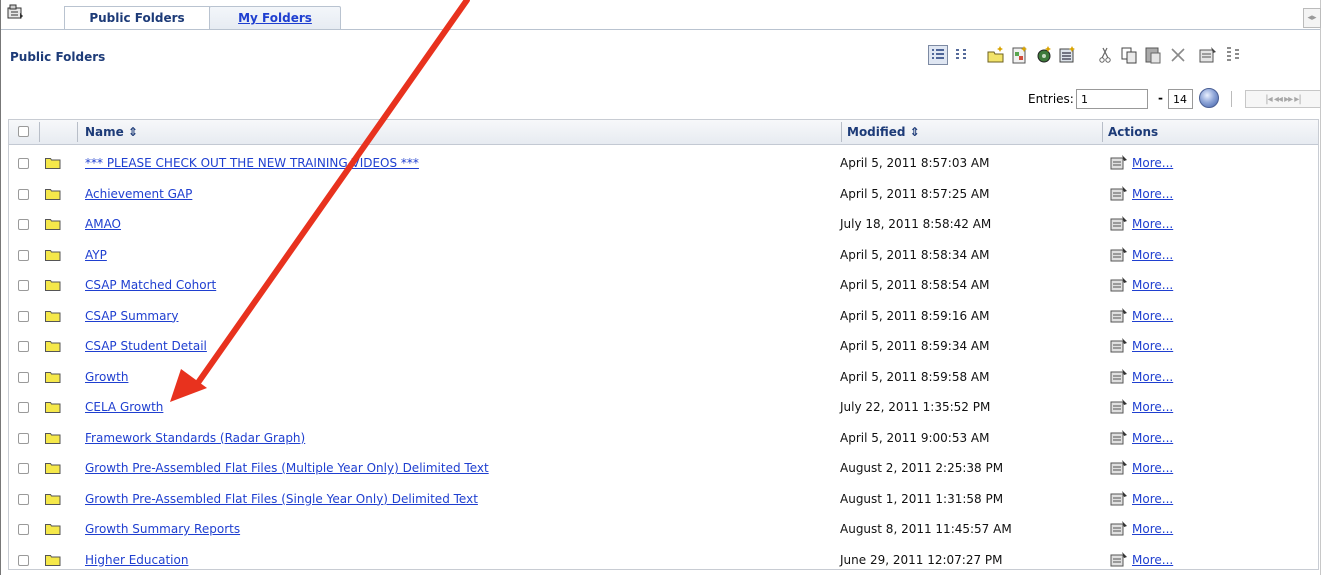 Image resolution: width=1327 pixels, height=575 pixels. What do you see at coordinates (1208, 55) in the screenshot?
I see `set-properties-icon` at bounding box center [1208, 55].